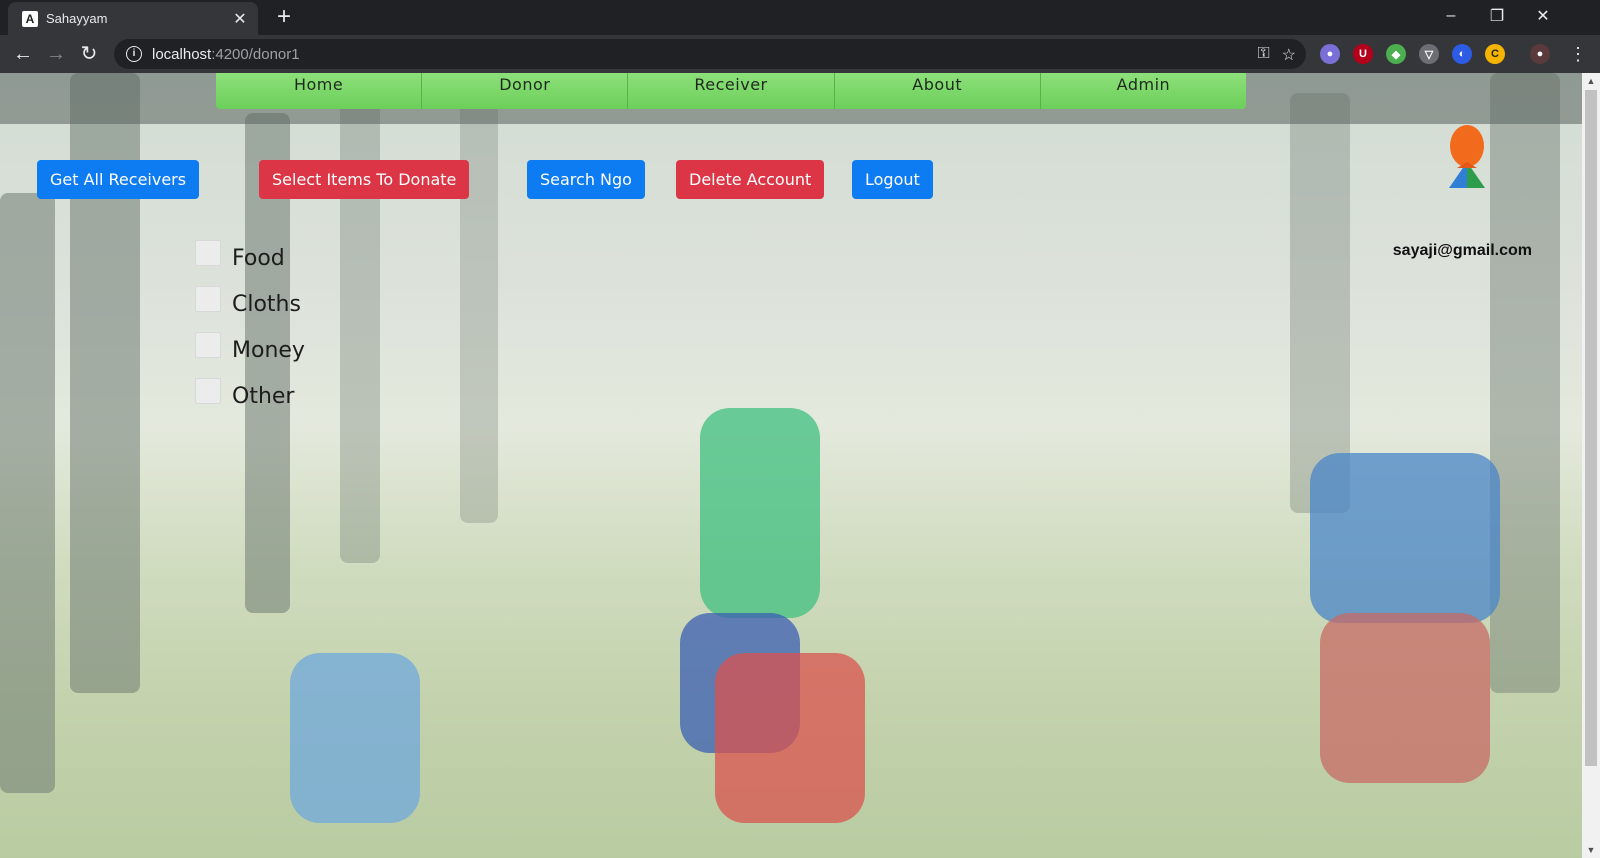  Describe the element at coordinates (525, 91) in the screenshot. I see `nav-donor: Donor` at that location.